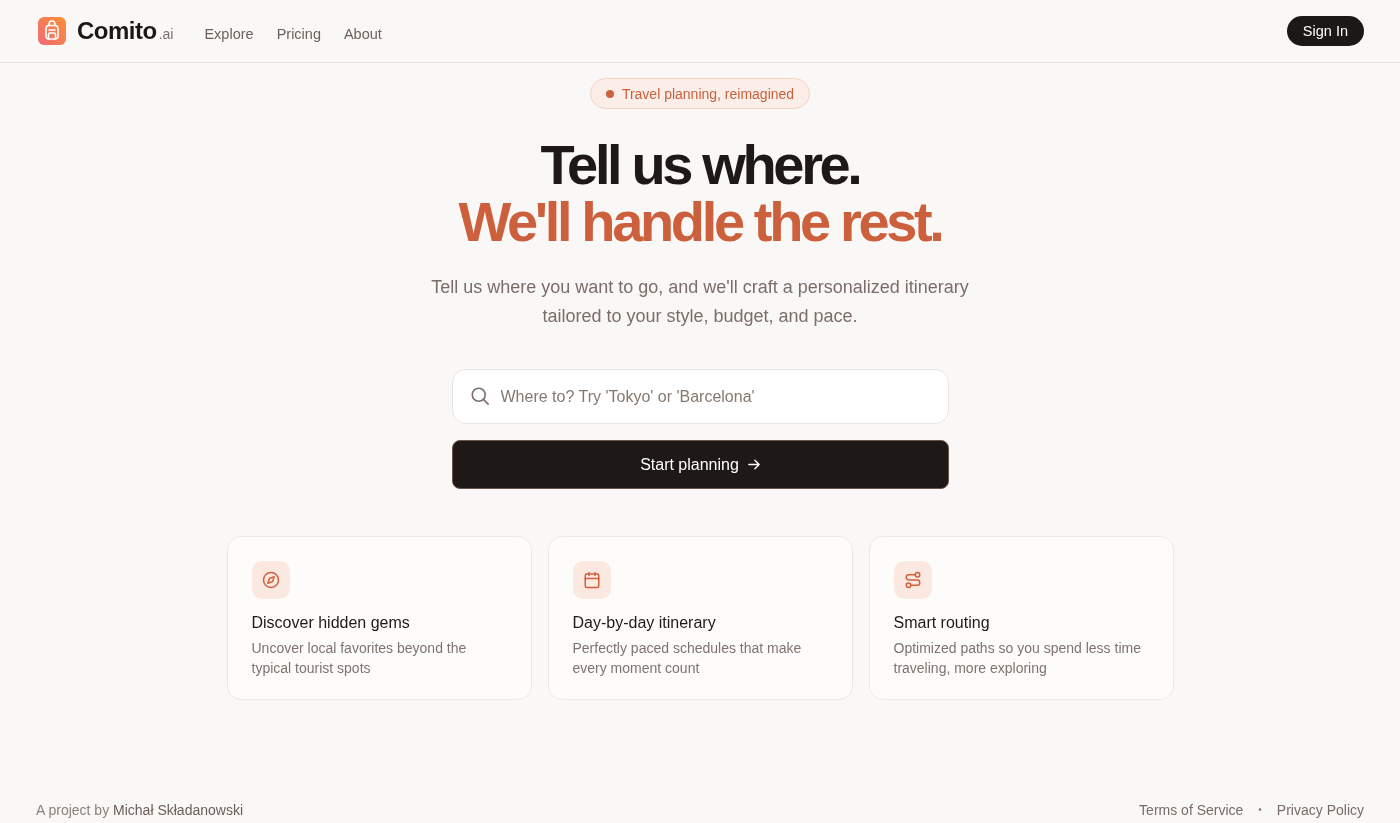  What do you see at coordinates (687, 658) in the screenshot?
I see `feature-description: Perfectly paced schedules that make every moment count` at bounding box center [687, 658].